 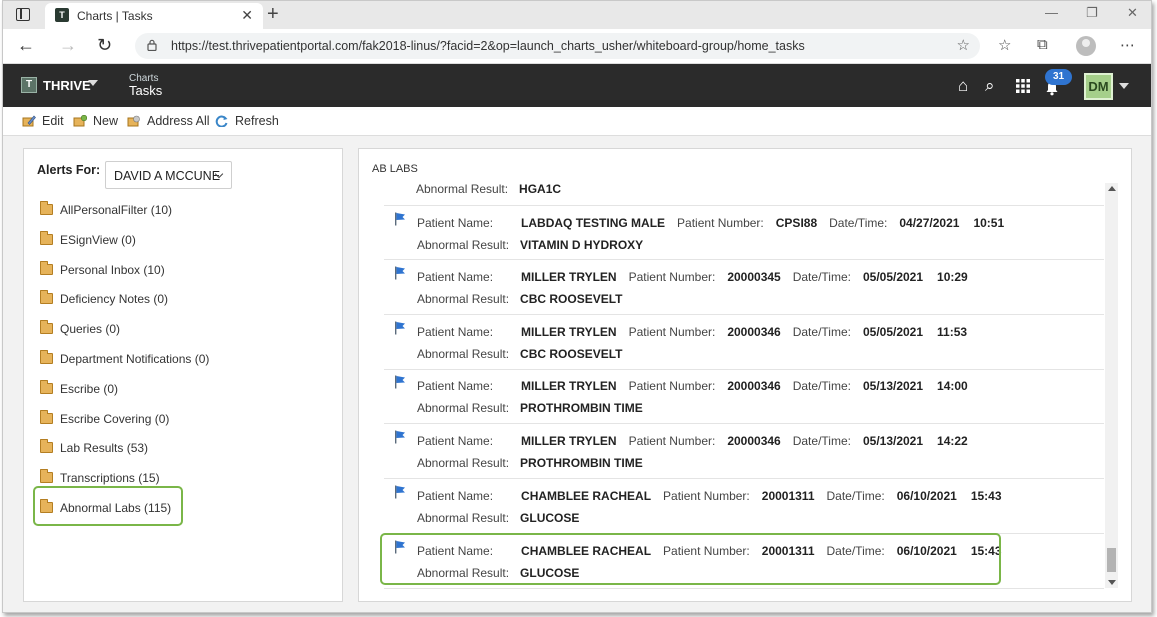 I want to click on edit-button: Edit, so click(x=43, y=121).